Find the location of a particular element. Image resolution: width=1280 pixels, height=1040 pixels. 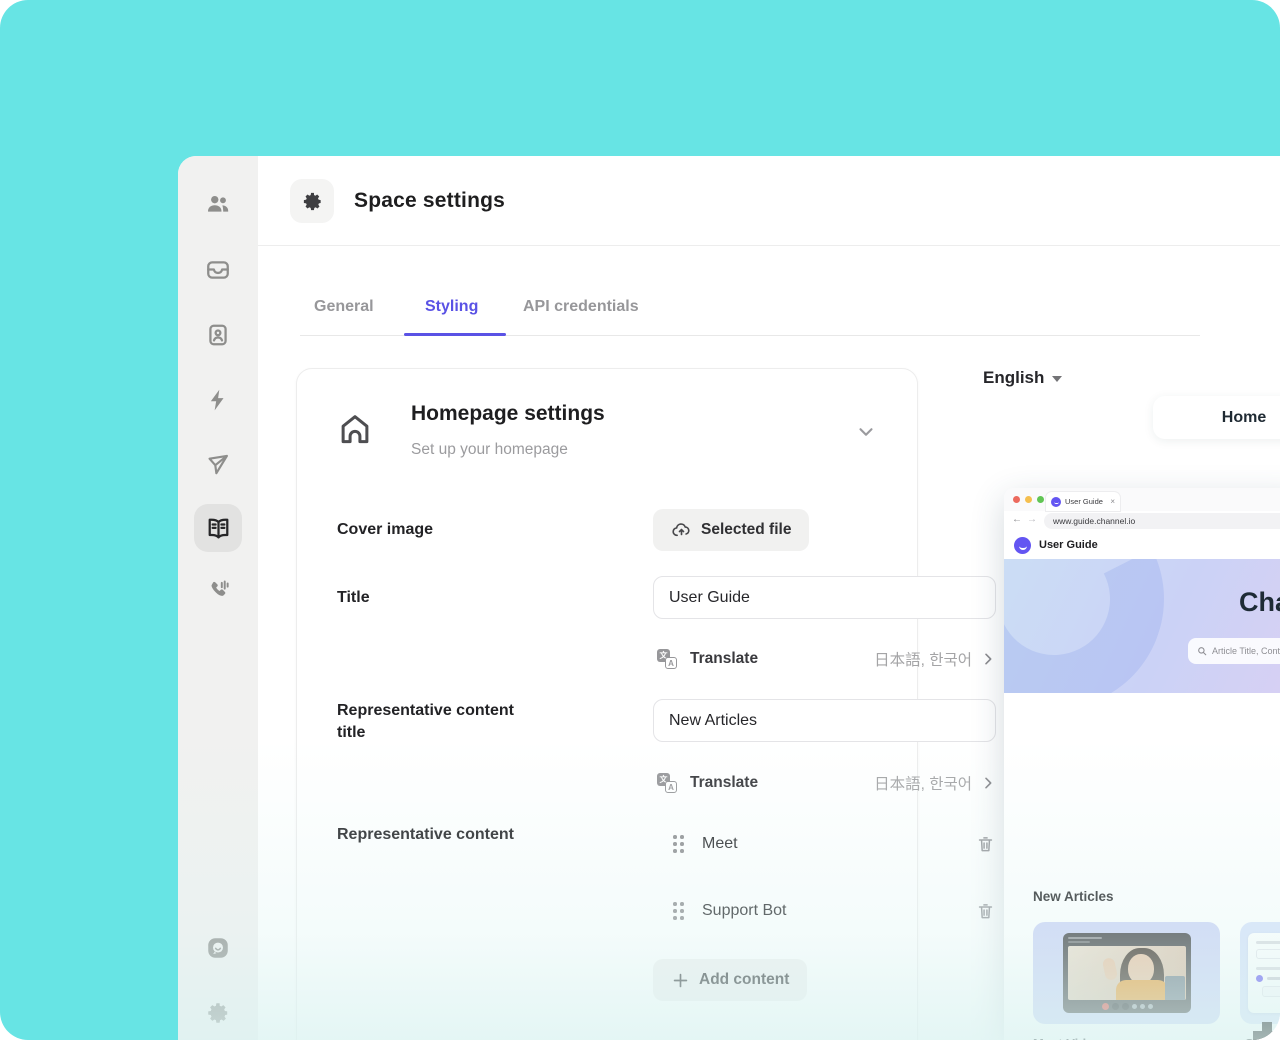

article-title: Meet Video is located at coordinates (1067, 1038).